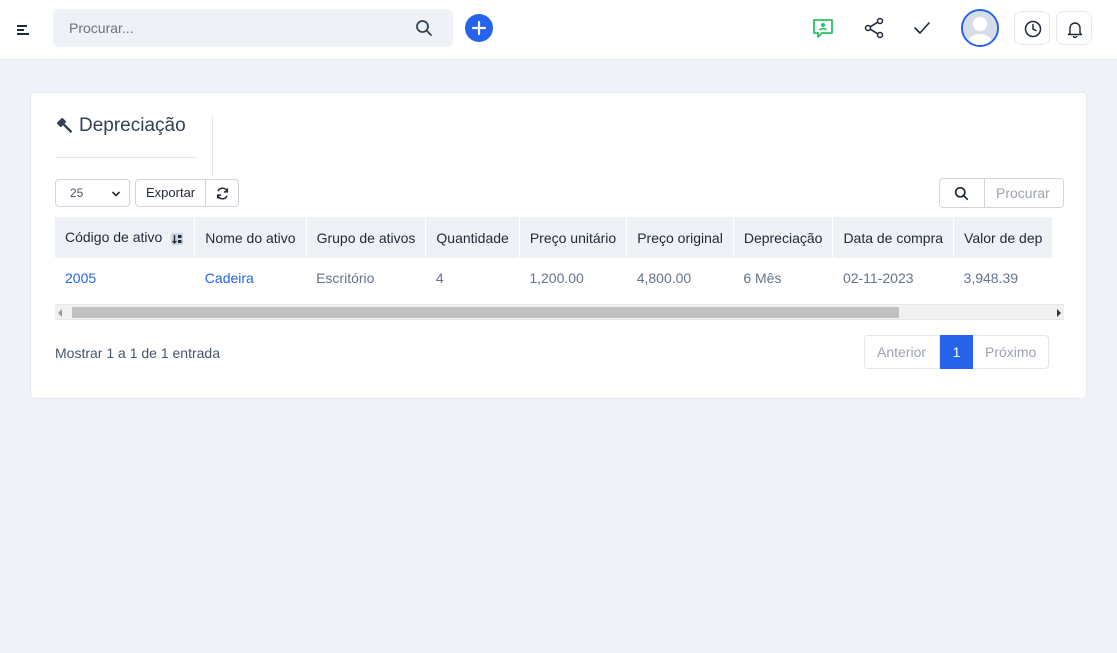  Describe the element at coordinates (80, 278) in the screenshot. I see `asset-code-link: 2005` at that location.